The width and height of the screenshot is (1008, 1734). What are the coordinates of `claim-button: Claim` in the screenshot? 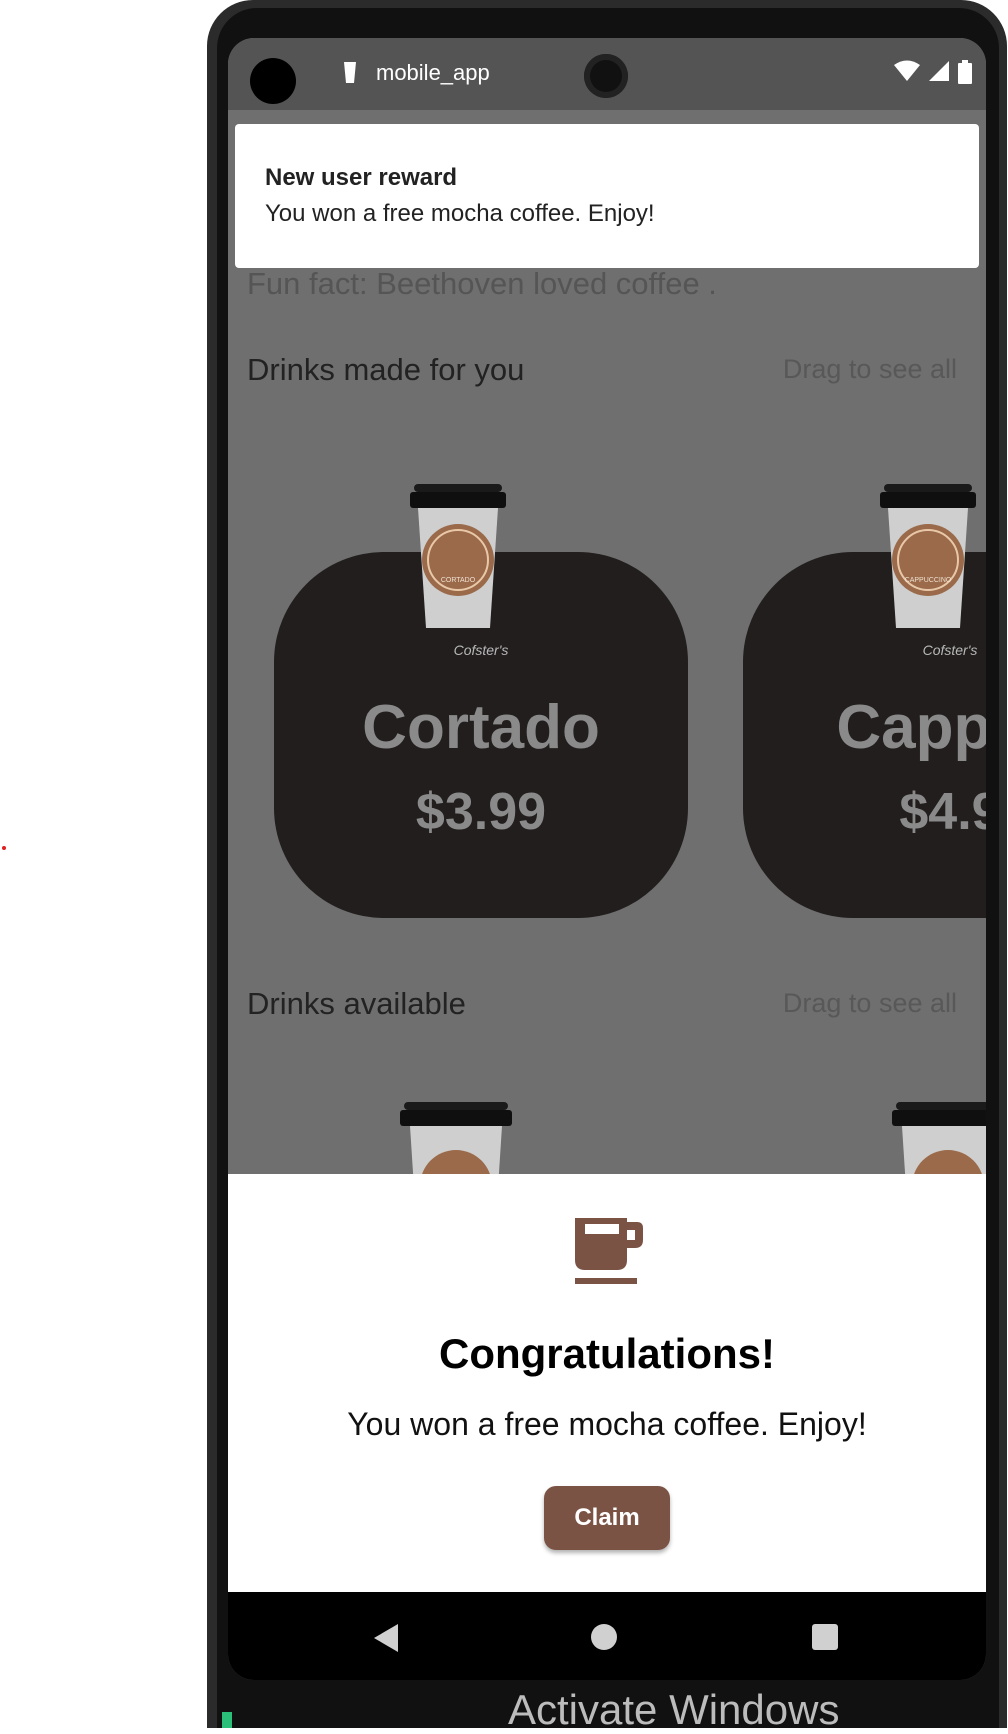 It's located at (607, 1518).